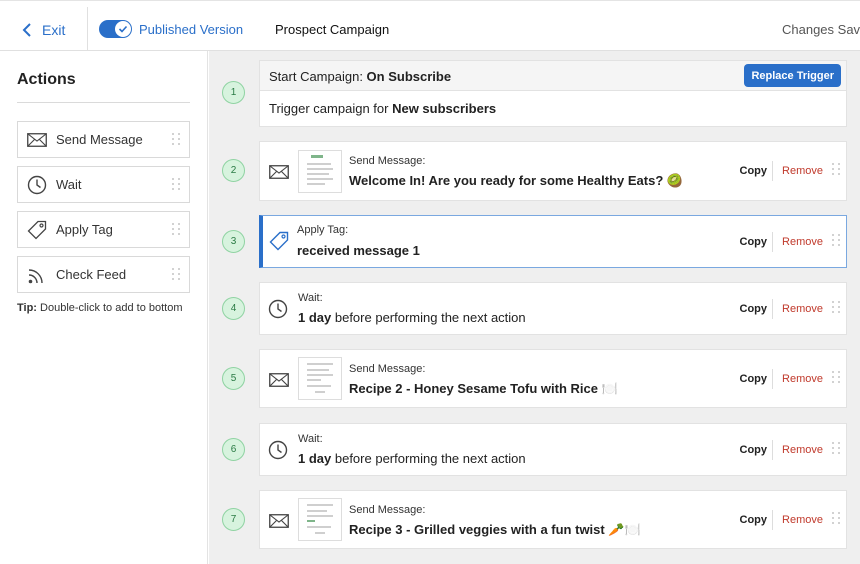 This screenshot has width=860, height=564. What do you see at coordinates (111, 308) in the screenshot?
I see `tip-text: Double-click to add to bottom` at bounding box center [111, 308].